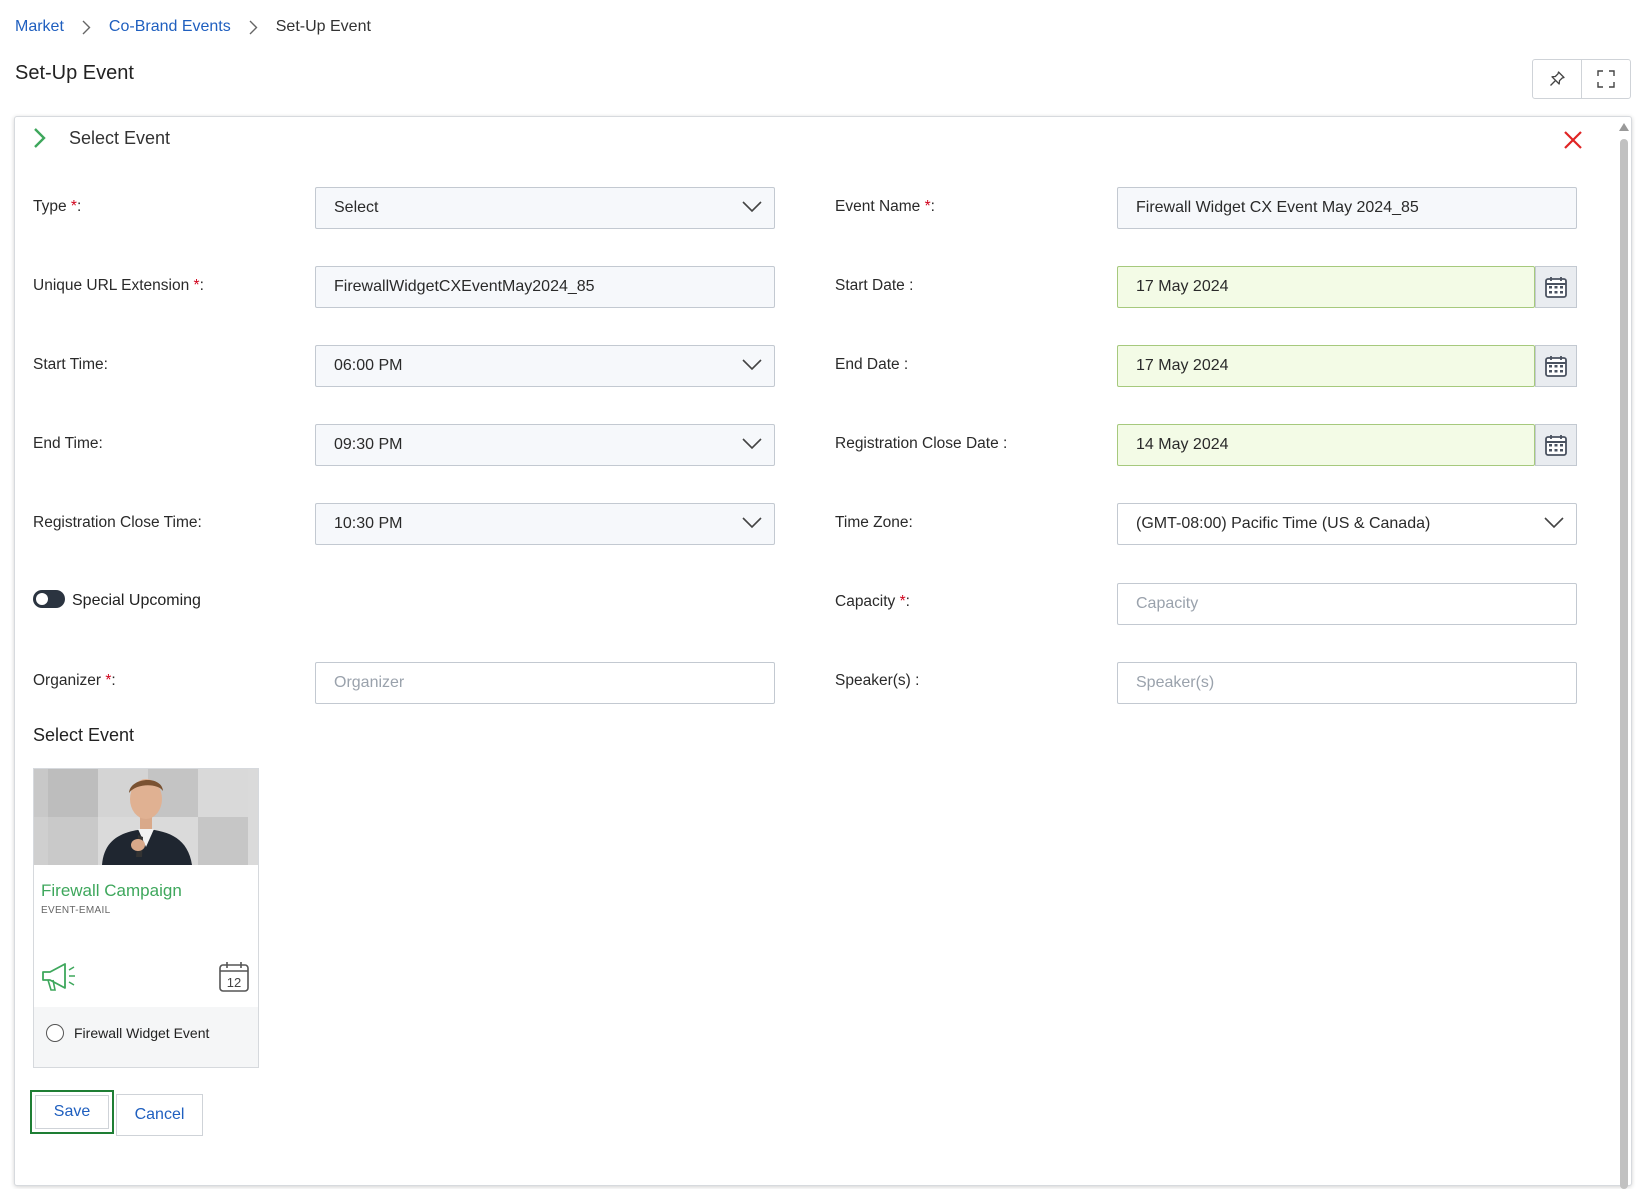 Image resolution: width=1643 pixels, height=1189 pixels. I want to click on event-card-footer: Firewall Widget Event, so click(146, 1037).